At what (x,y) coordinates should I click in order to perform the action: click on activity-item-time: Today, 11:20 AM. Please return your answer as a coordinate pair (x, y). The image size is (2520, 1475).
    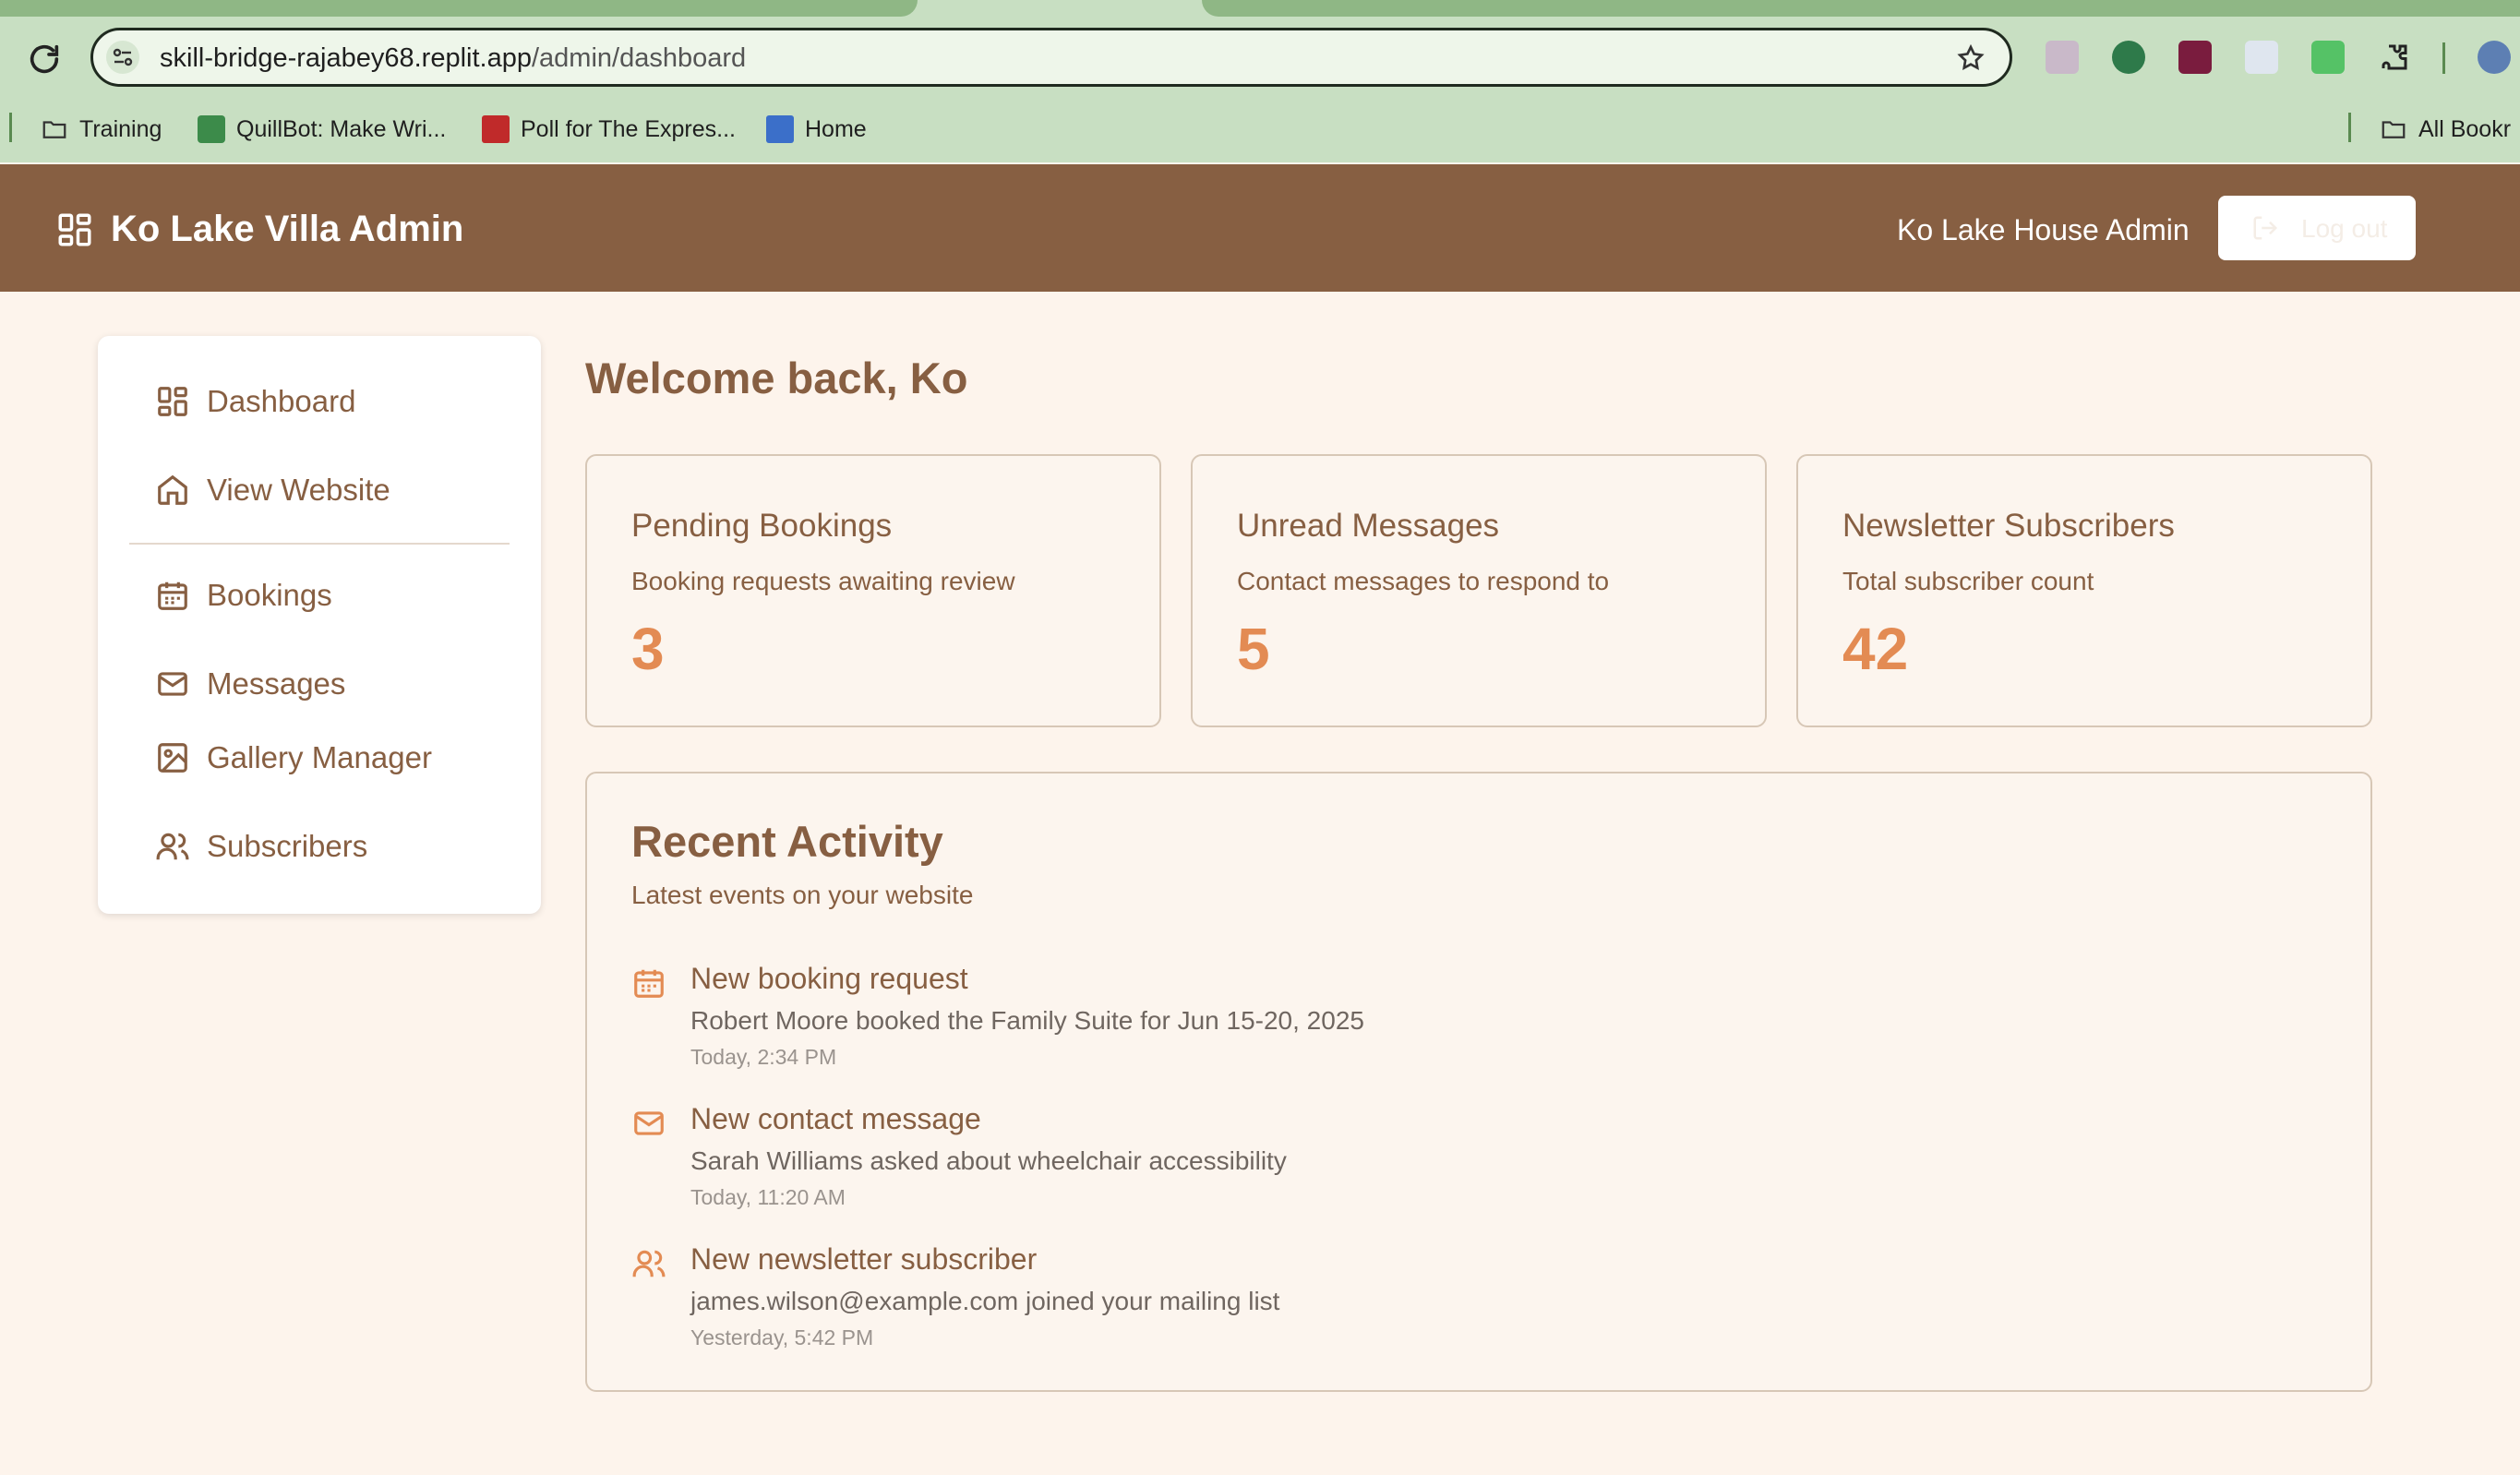
    Looking at the image, I should click on (768, 1197).